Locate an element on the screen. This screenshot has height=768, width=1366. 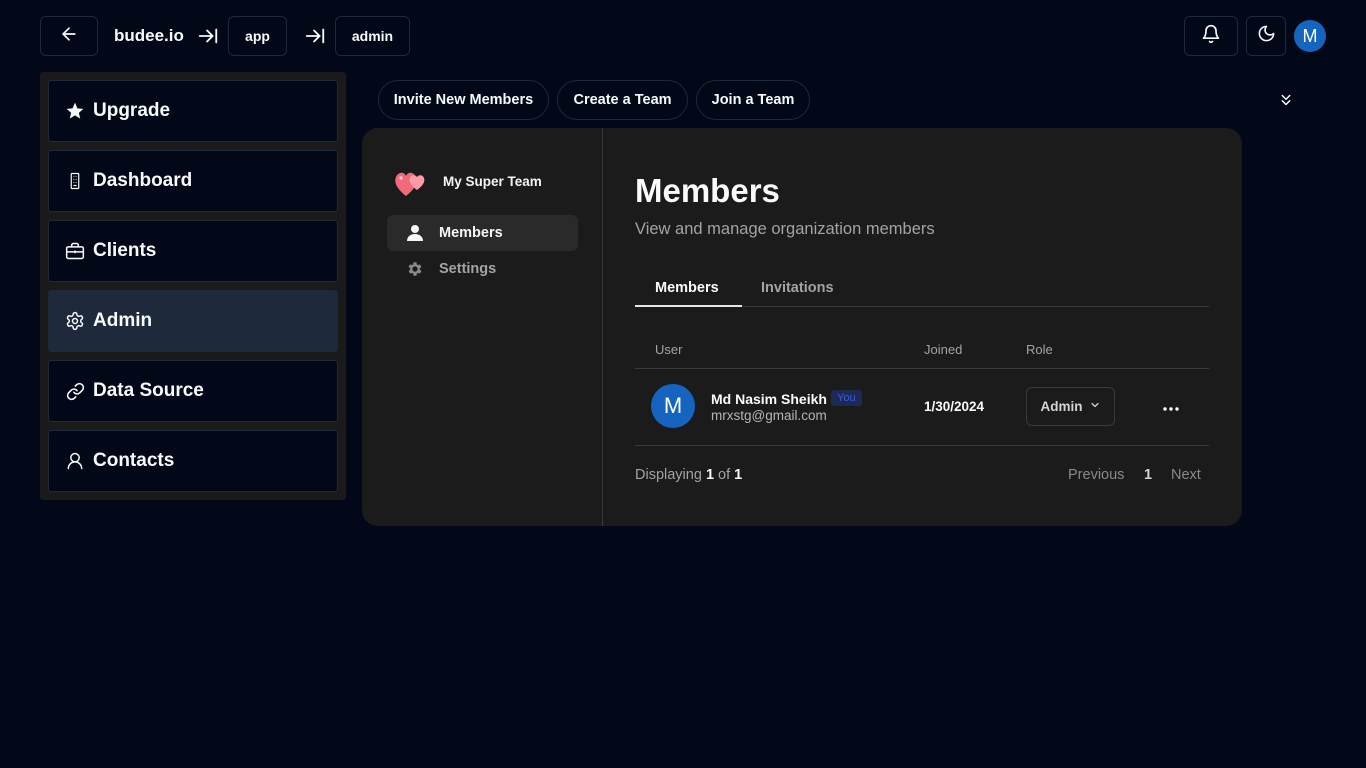
sidebar-item-label: Dashboard is located at coordinates (143, 180).